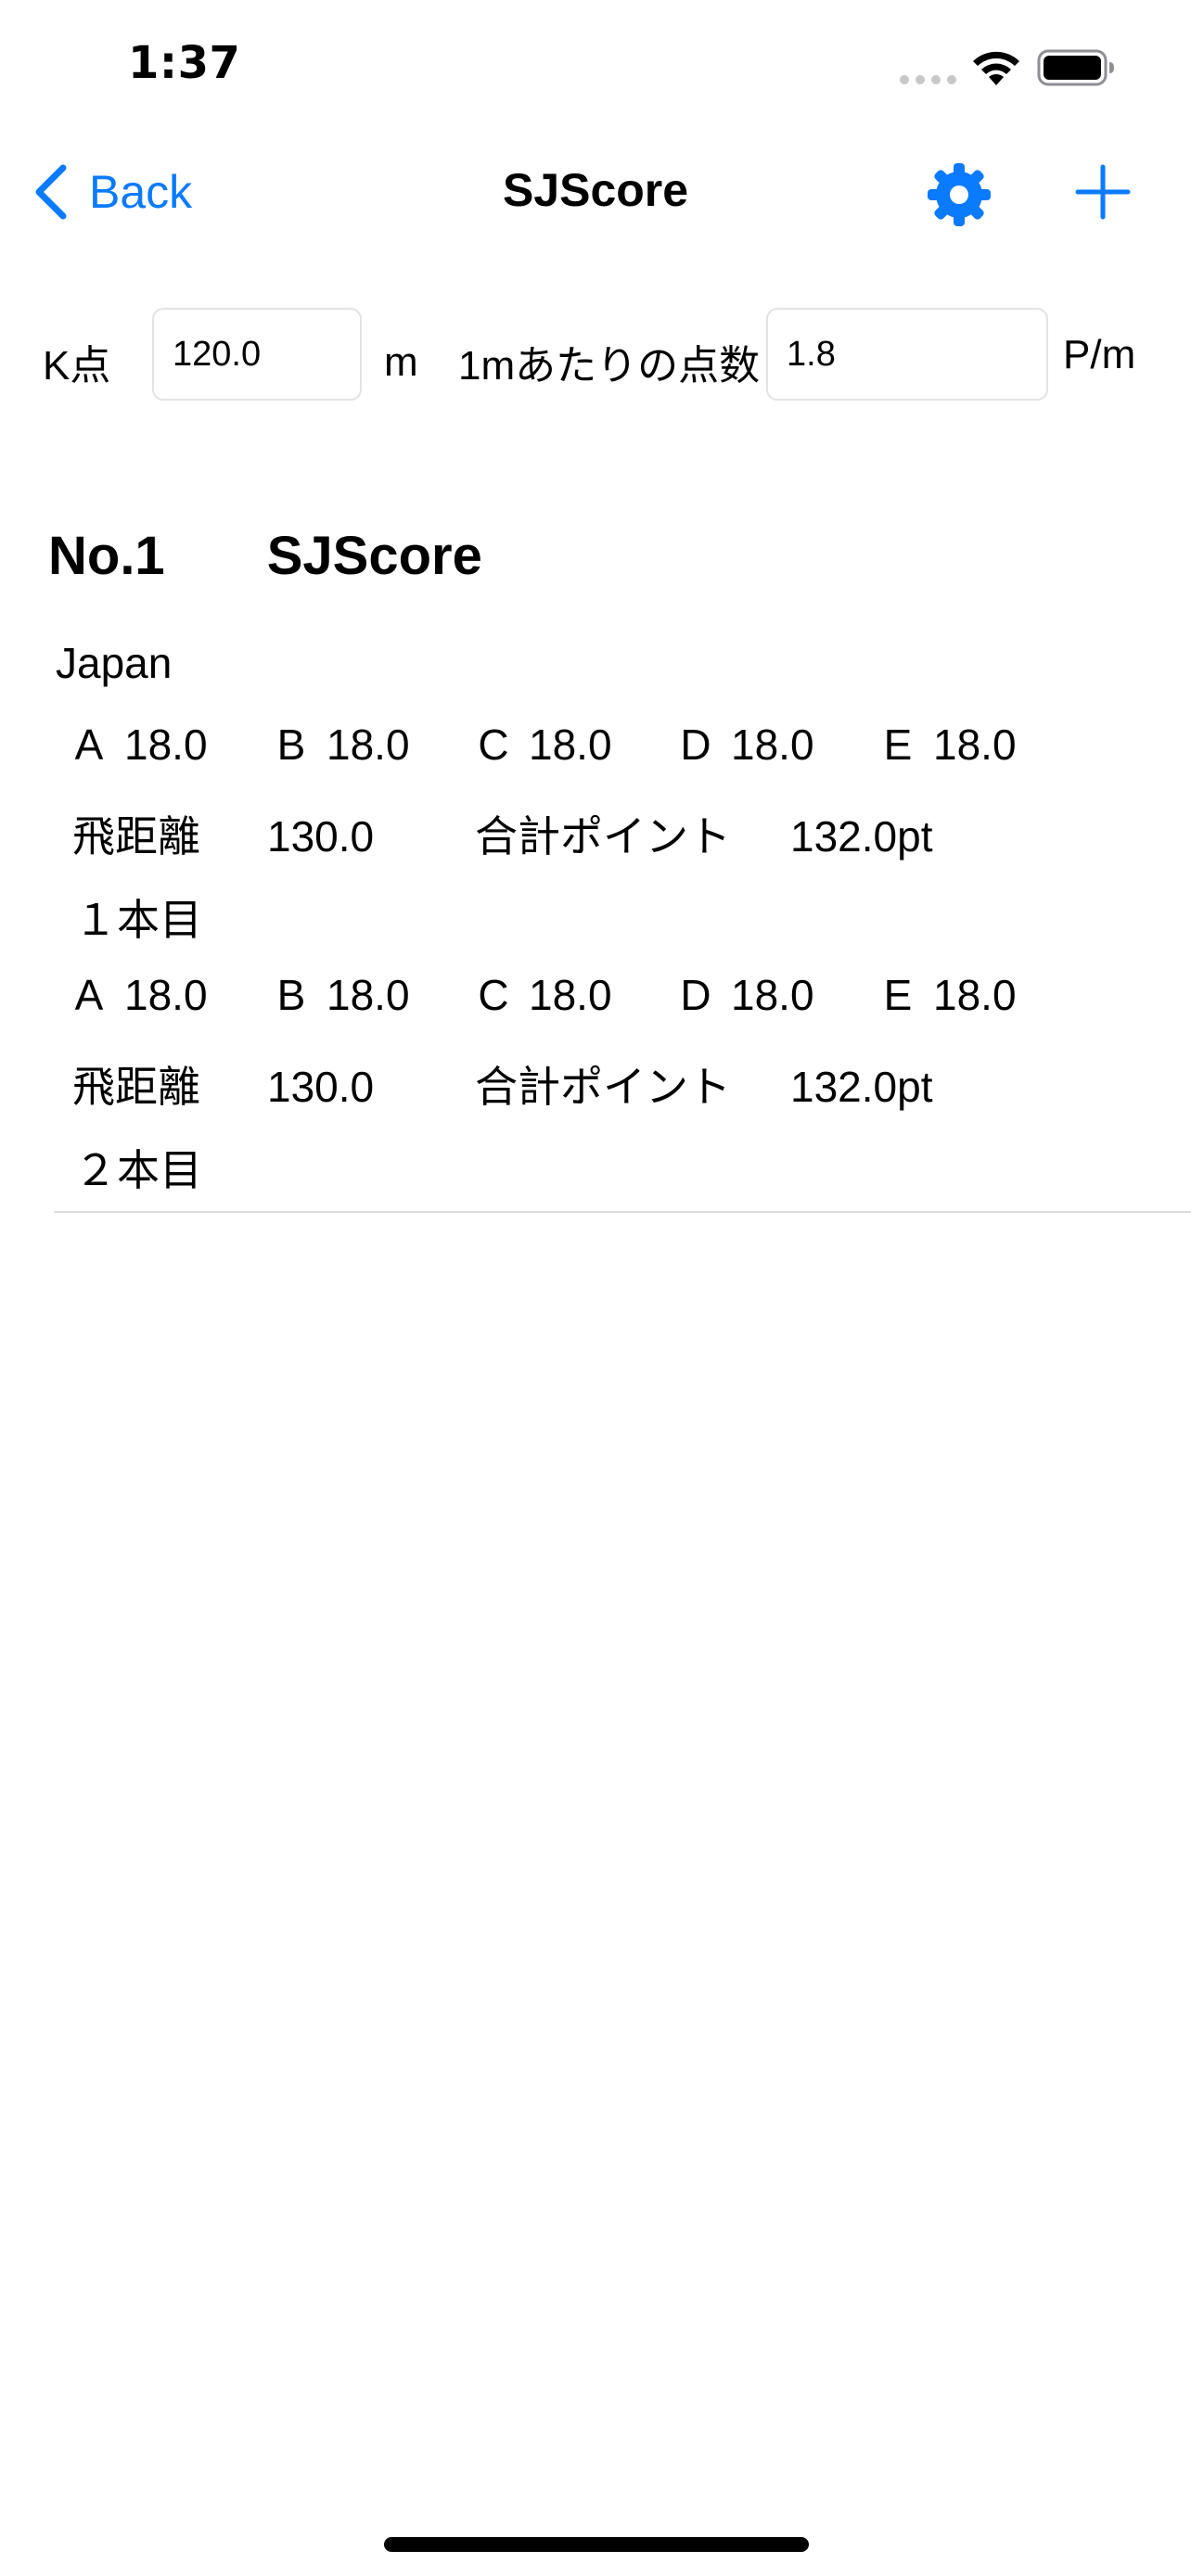  What do you see at coordinates (401, 362) in the screenshot?
I see `k-point-unit: m` at bounding box center [401, 362].